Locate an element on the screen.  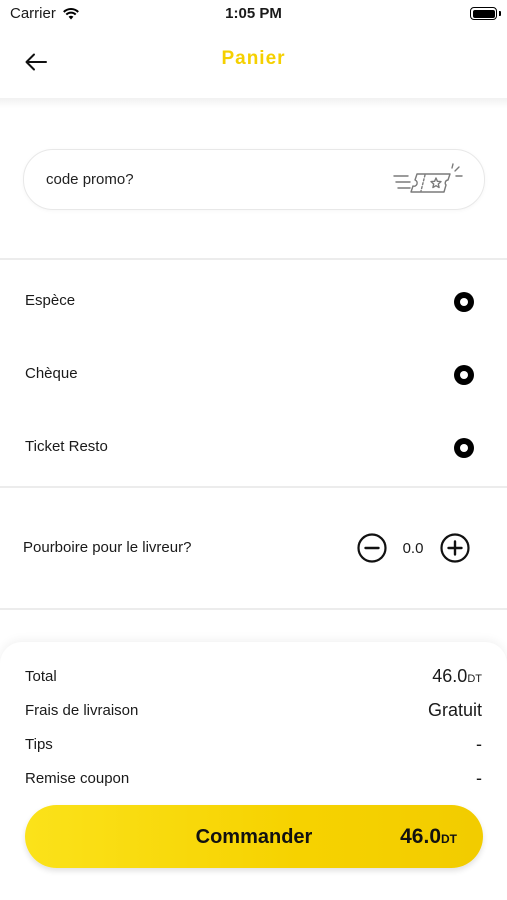
summary-label: Remise coupon is located at coordinates (77, 778).